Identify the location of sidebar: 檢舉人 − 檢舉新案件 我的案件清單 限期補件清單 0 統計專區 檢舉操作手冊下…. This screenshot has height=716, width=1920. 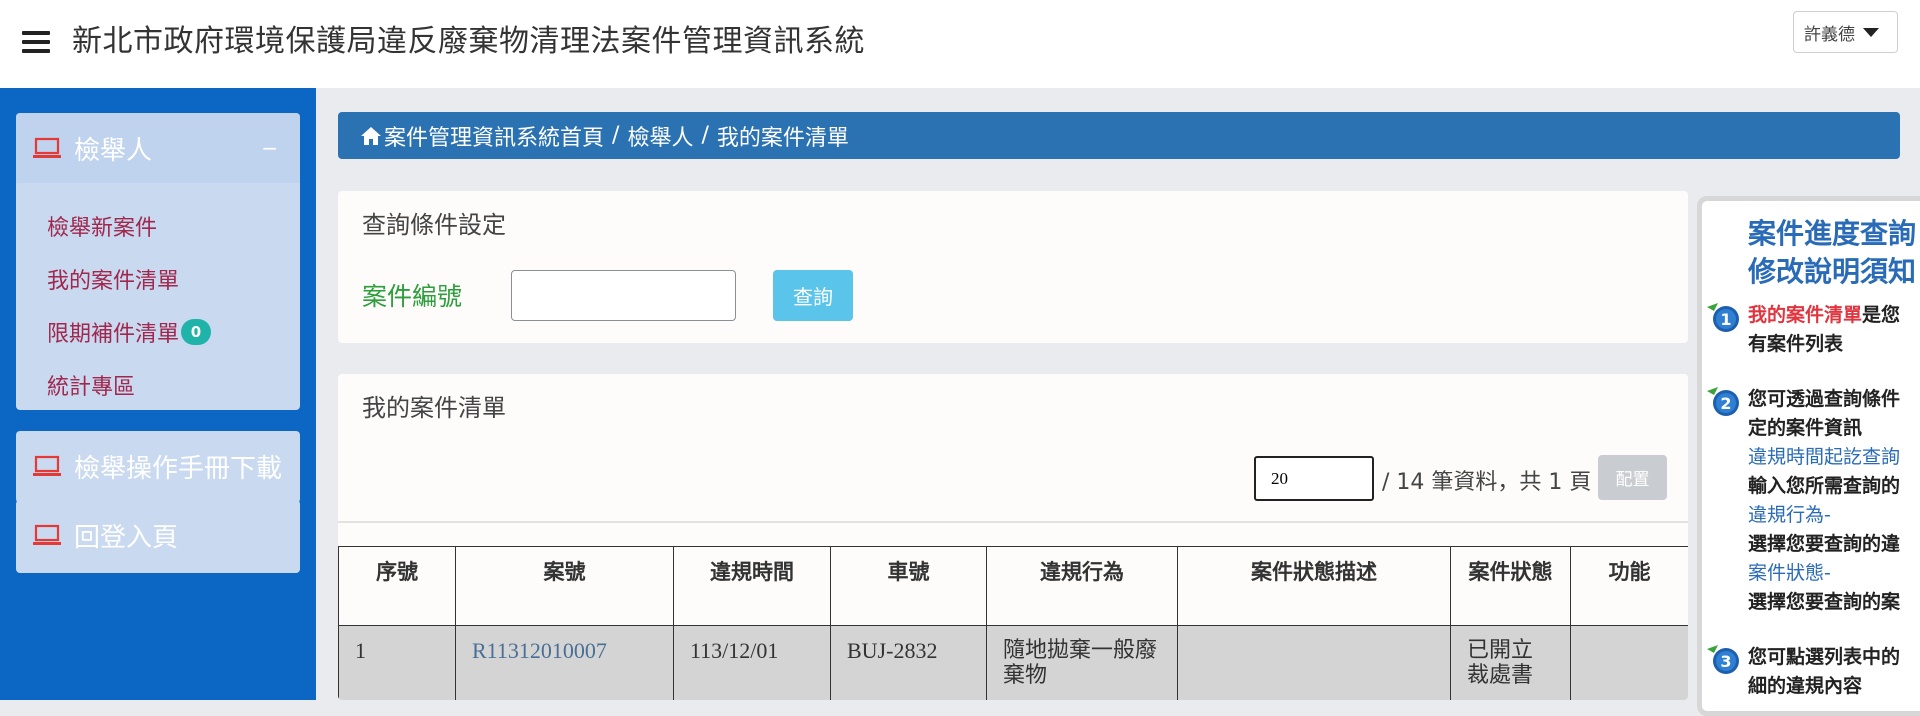
(158, 394).